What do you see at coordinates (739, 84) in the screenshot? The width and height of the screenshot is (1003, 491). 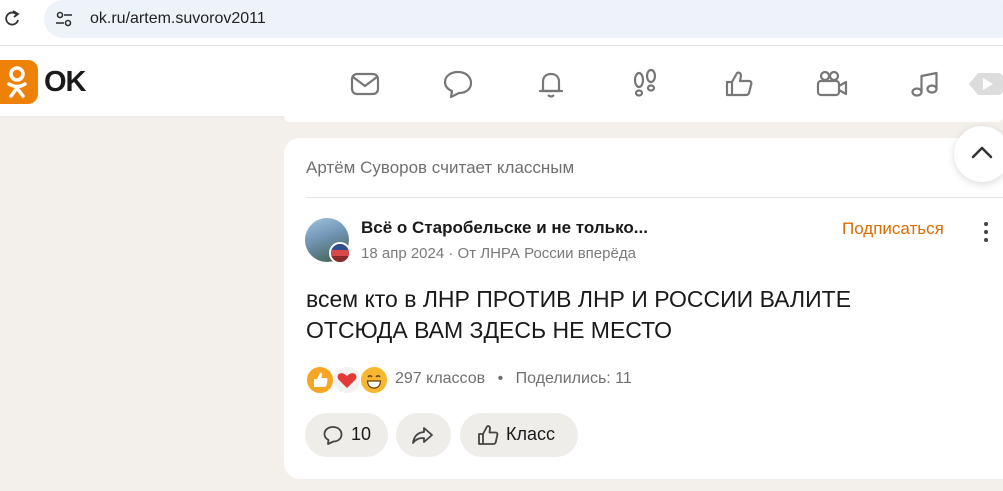 I see `events-thumbs-up-icon` at bounding box center [739, 84].